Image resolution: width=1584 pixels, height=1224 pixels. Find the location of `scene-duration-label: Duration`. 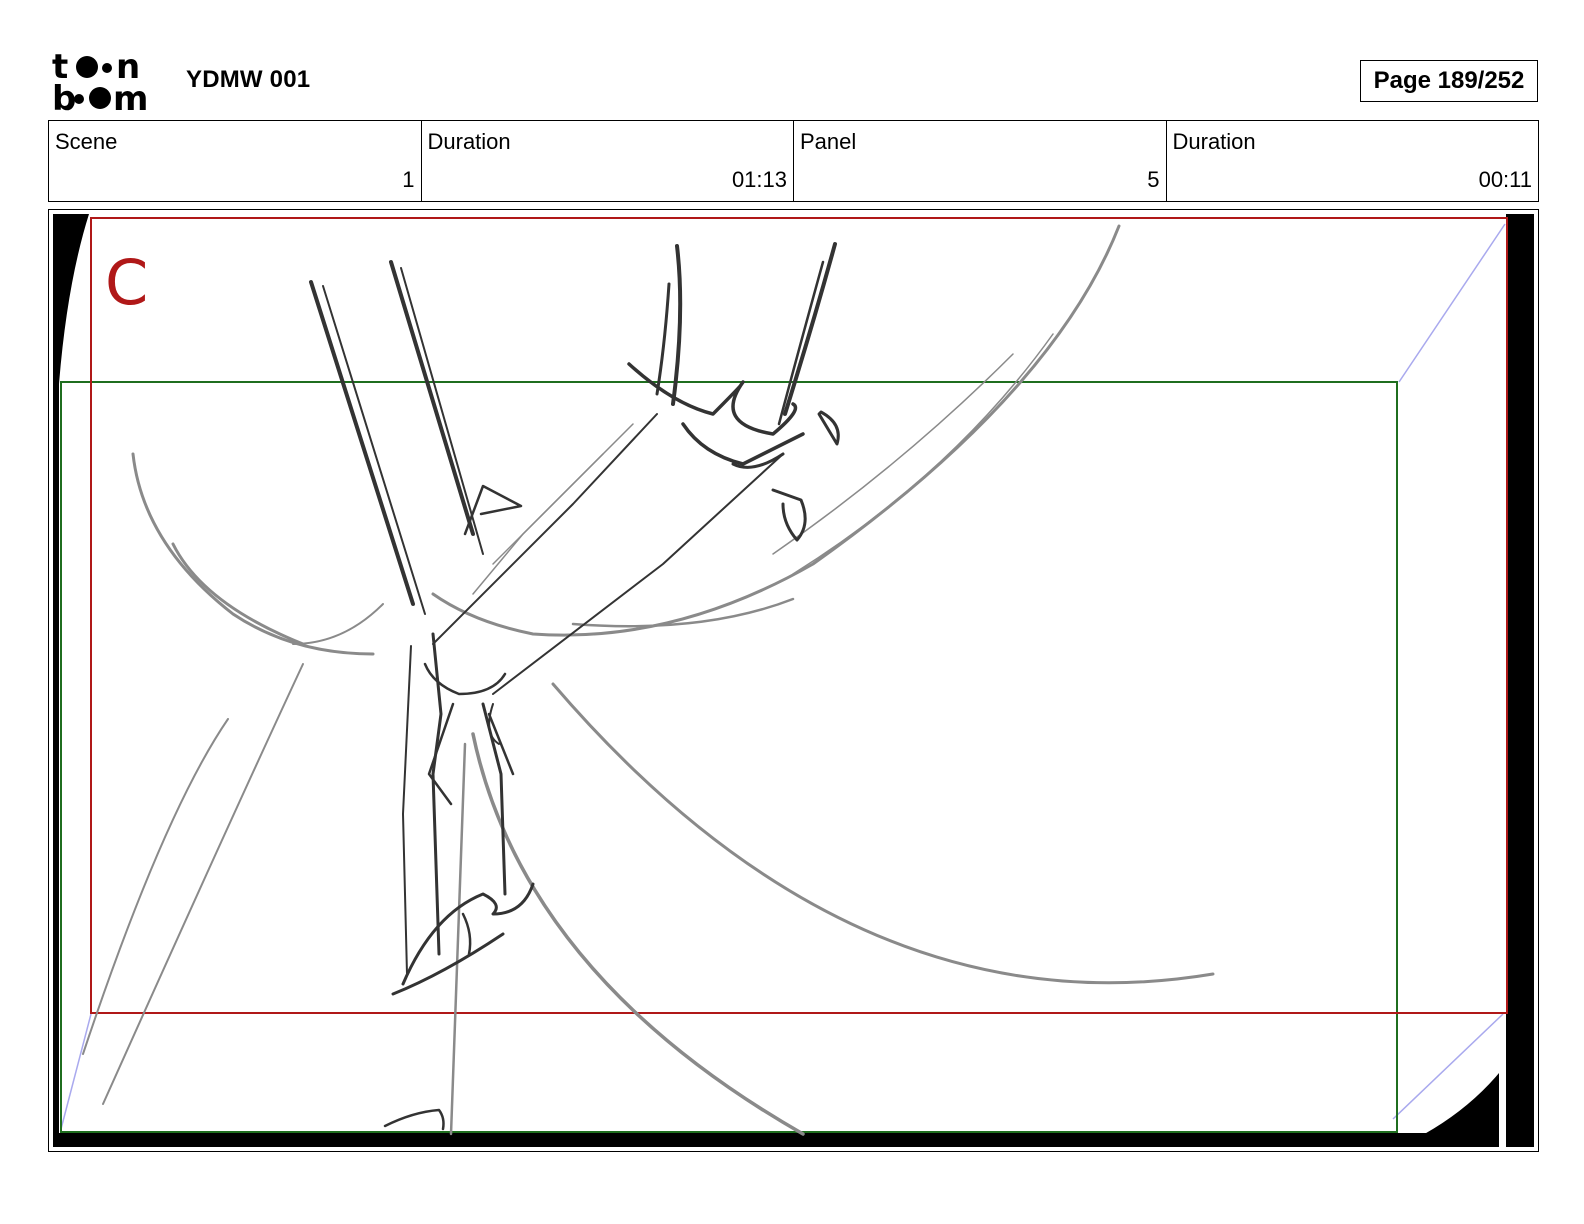

scene-duration-label: Duration is located at coordinates (469, 141).